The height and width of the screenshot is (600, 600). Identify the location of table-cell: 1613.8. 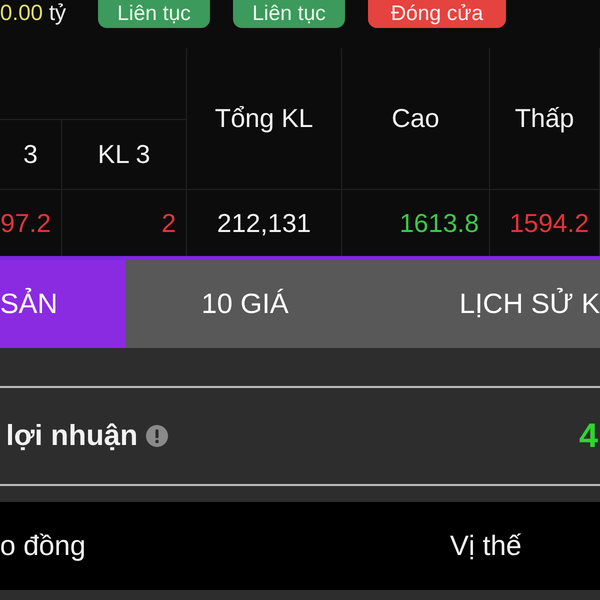
(439, 223).